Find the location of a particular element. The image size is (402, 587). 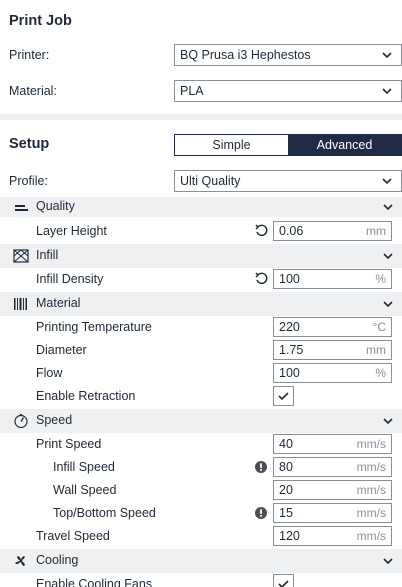

setting-print-speed: Print Speed 40 mm/s is located at coordinates (201, 444).